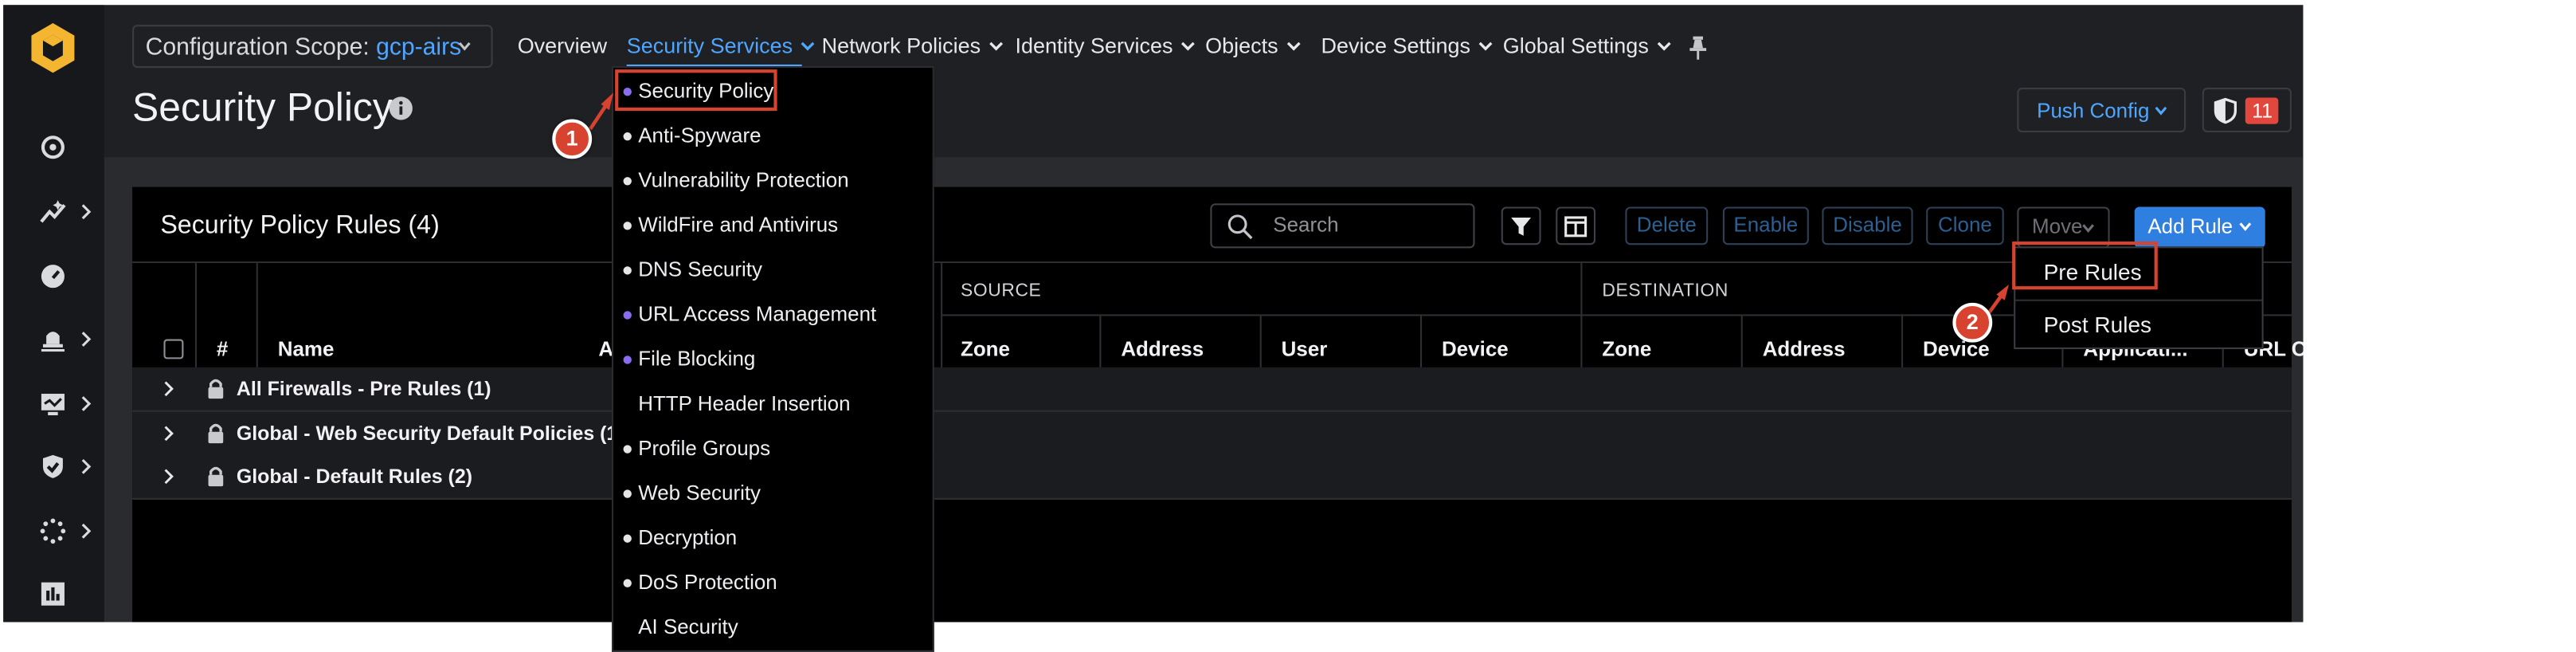 This screenshot has width=2576, height=652. What do you see at coordinates (913, 46) in the screenshot?
I see `nav-network-policies: Network Policies` at bounding box center [913, 46].